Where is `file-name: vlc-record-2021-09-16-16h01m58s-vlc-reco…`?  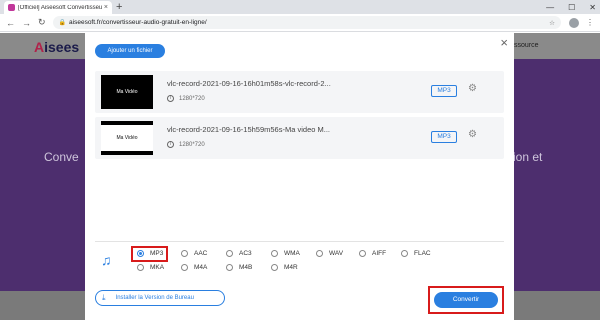
file-name: vlc-record-2021-09-16-16h01m58s-vlc-reco… is located at coordinates (249, 83).